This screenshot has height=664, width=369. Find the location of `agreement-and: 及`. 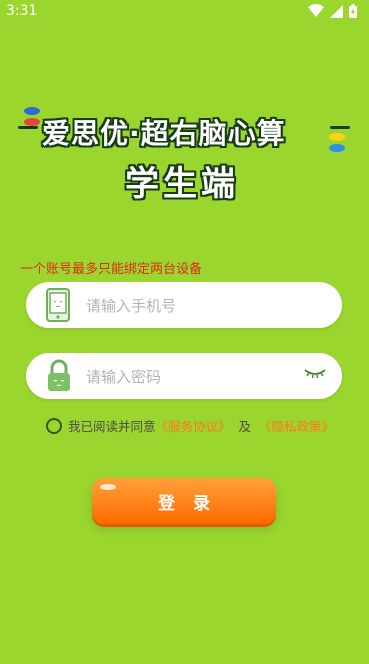

agreement-and: 及 is located at coordinates (245, 426).